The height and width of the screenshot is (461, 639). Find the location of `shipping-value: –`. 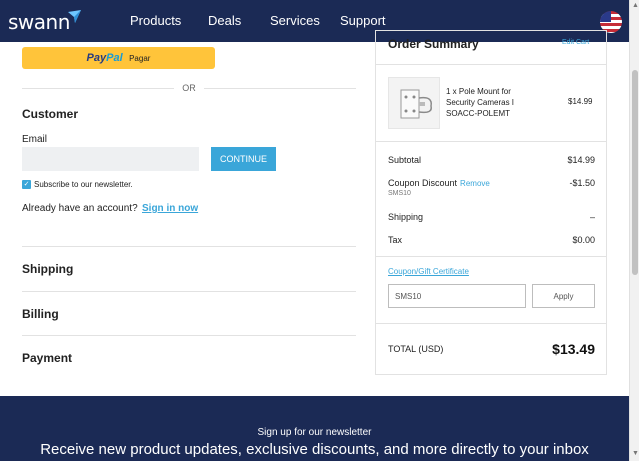

shipping-value: – is located at coordinates (592, 217).